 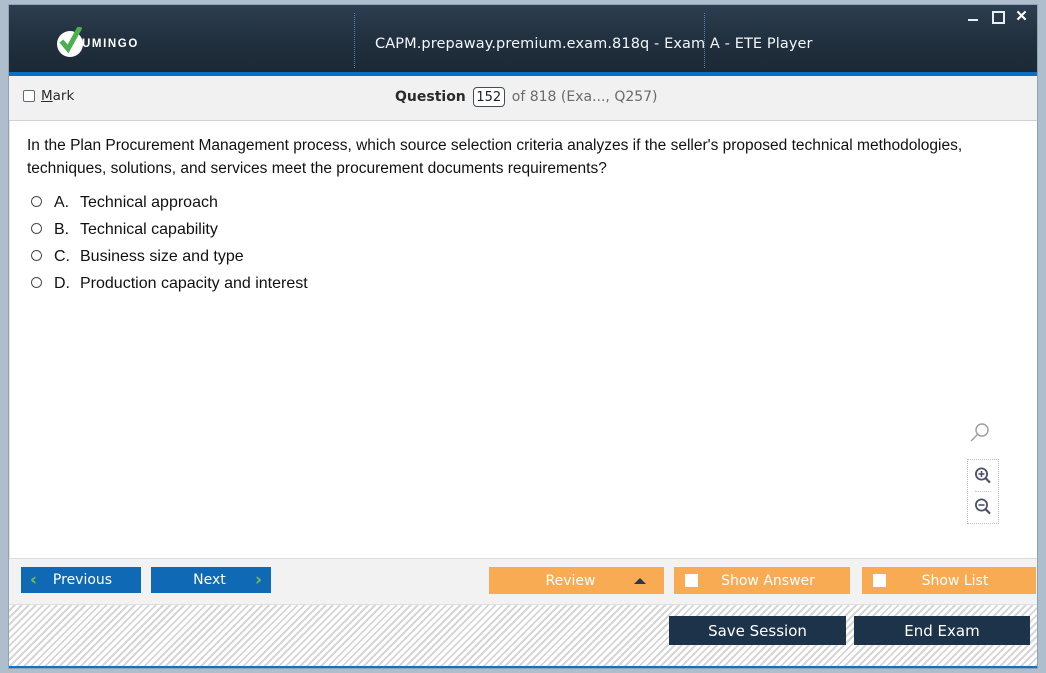 What do you see at coordinates (36, 201) in the screenshot?
I see `radio-a` at bounding box center [36, 201].